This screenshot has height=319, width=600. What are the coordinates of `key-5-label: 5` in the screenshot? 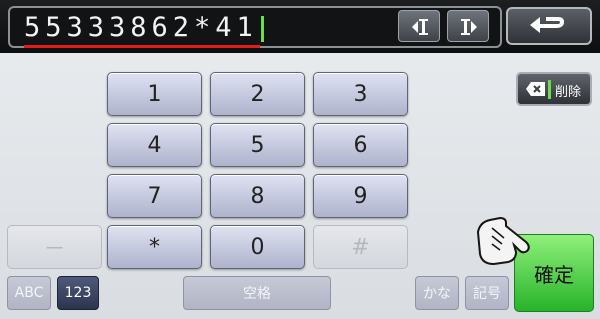 It's located at (257, 145).